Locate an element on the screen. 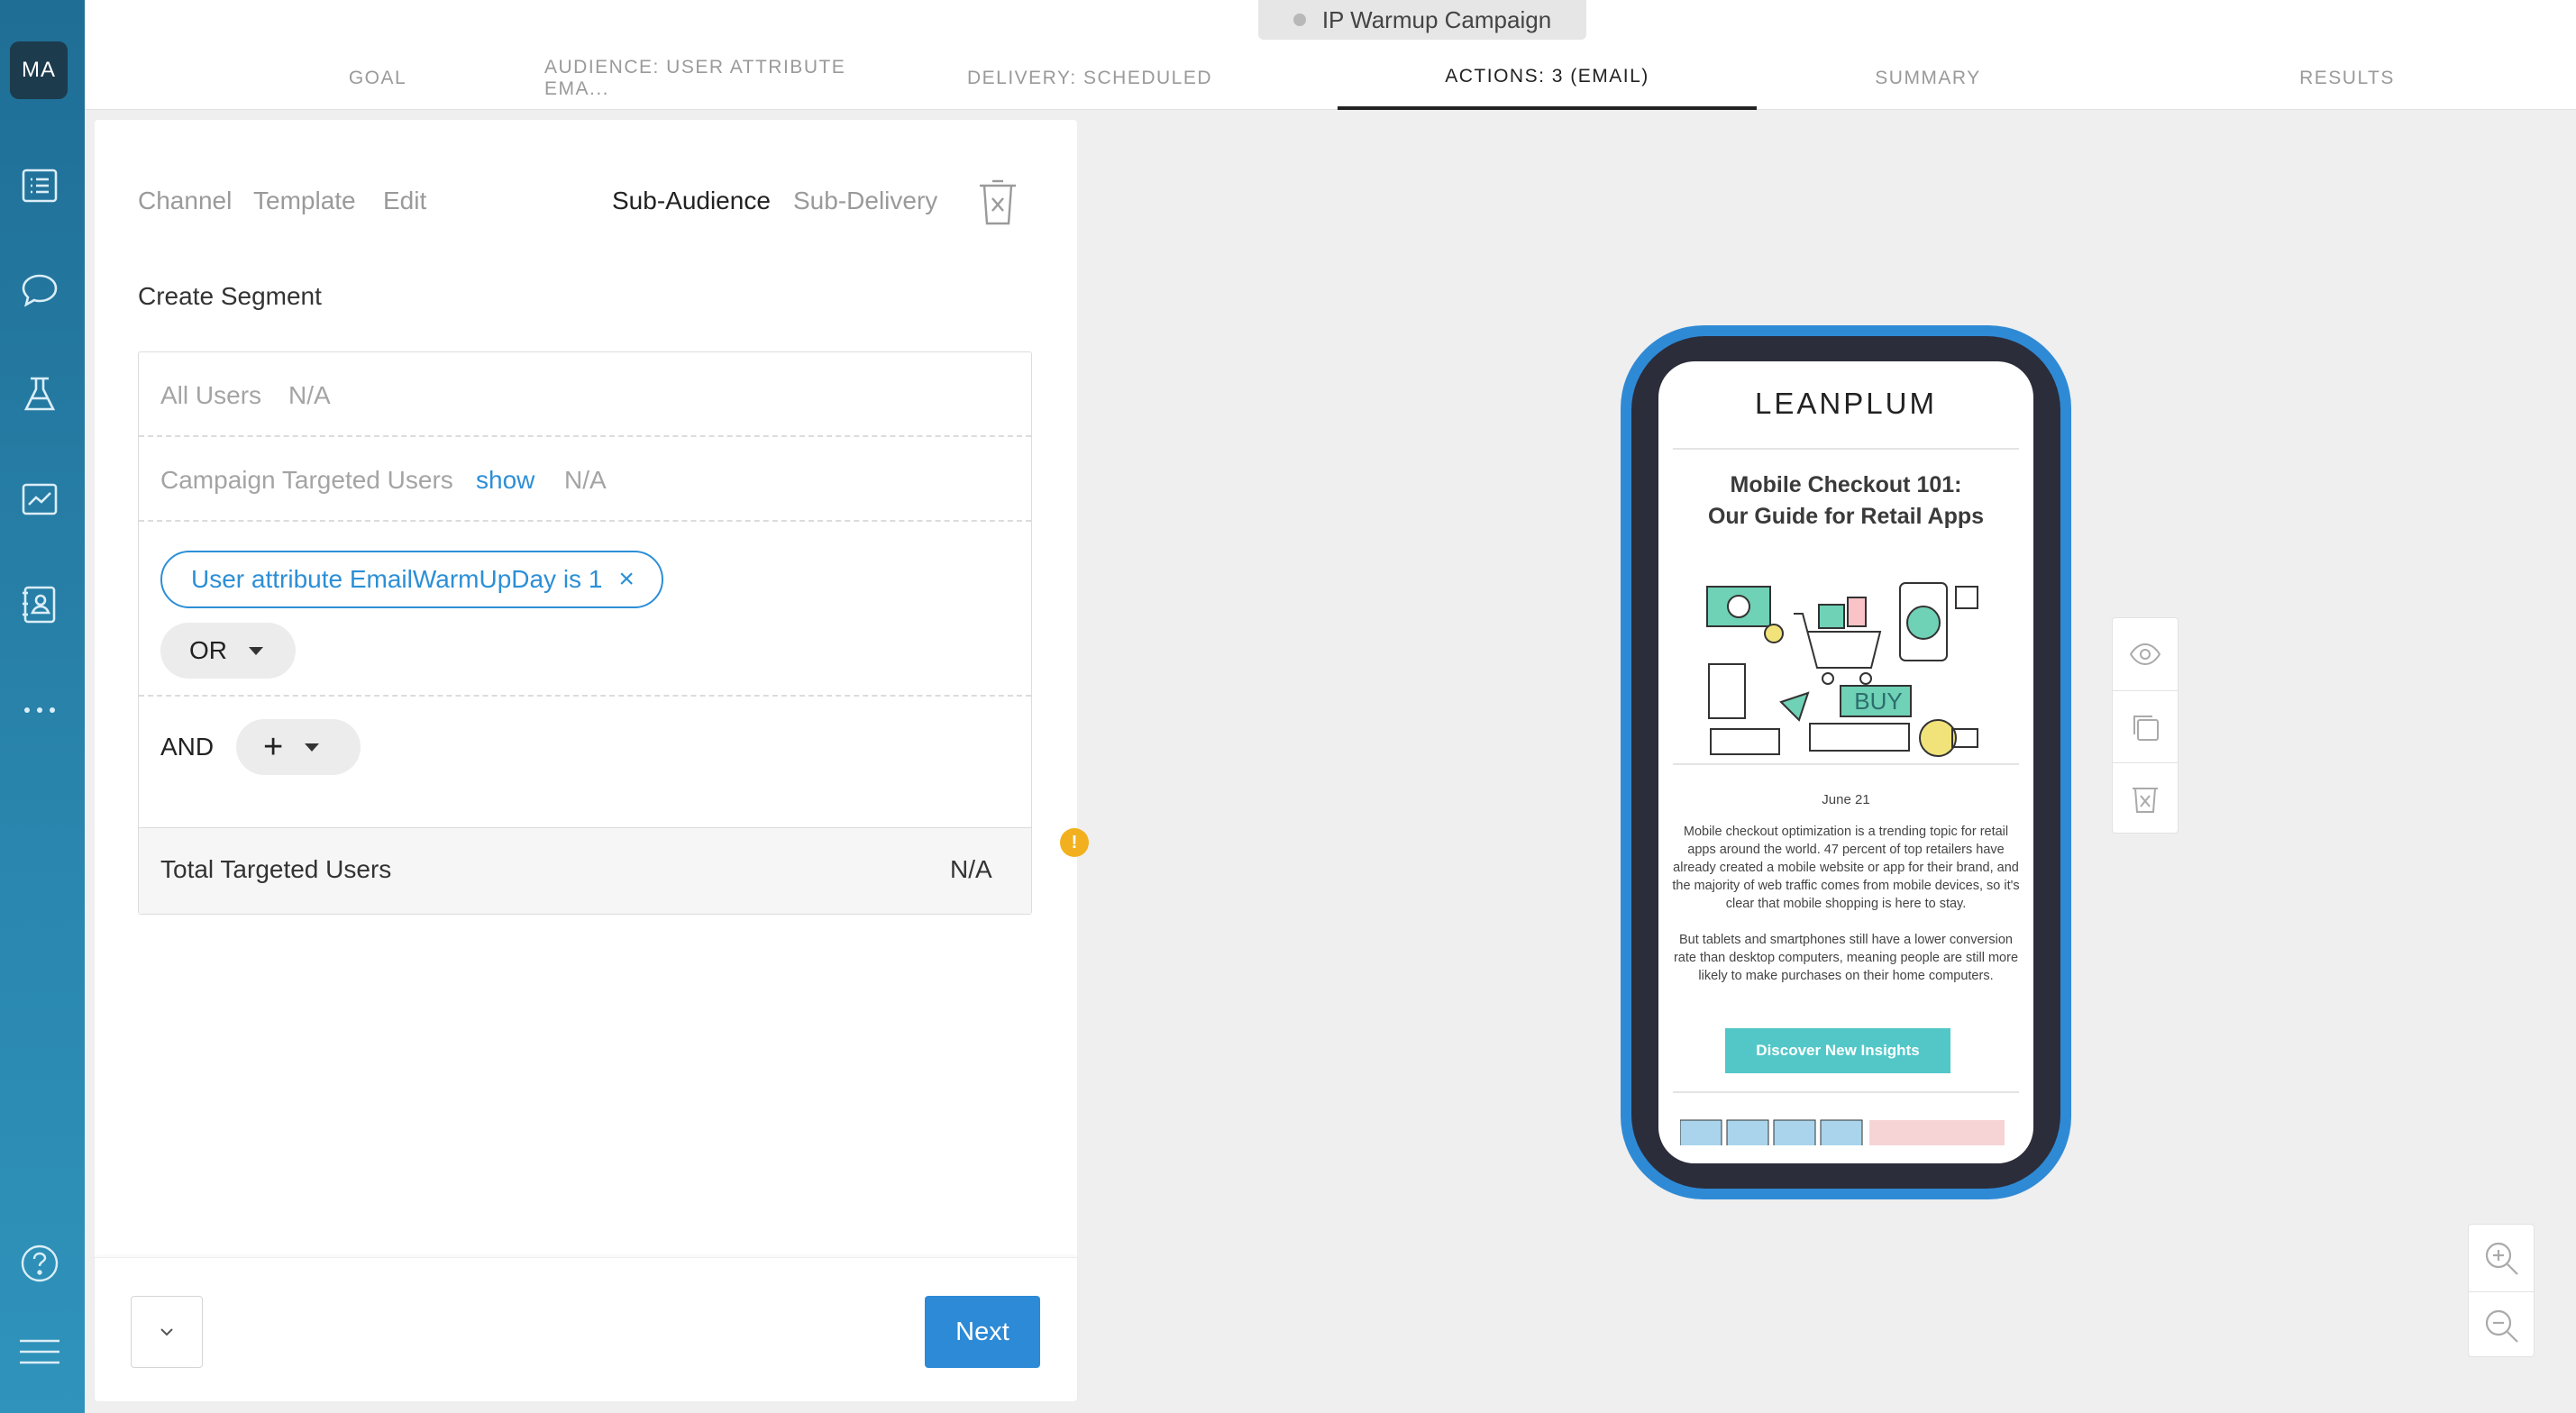 The width and height of the screenshot is (2576, 1413). left-sidebar: MA is located at coordinates (42, 706).